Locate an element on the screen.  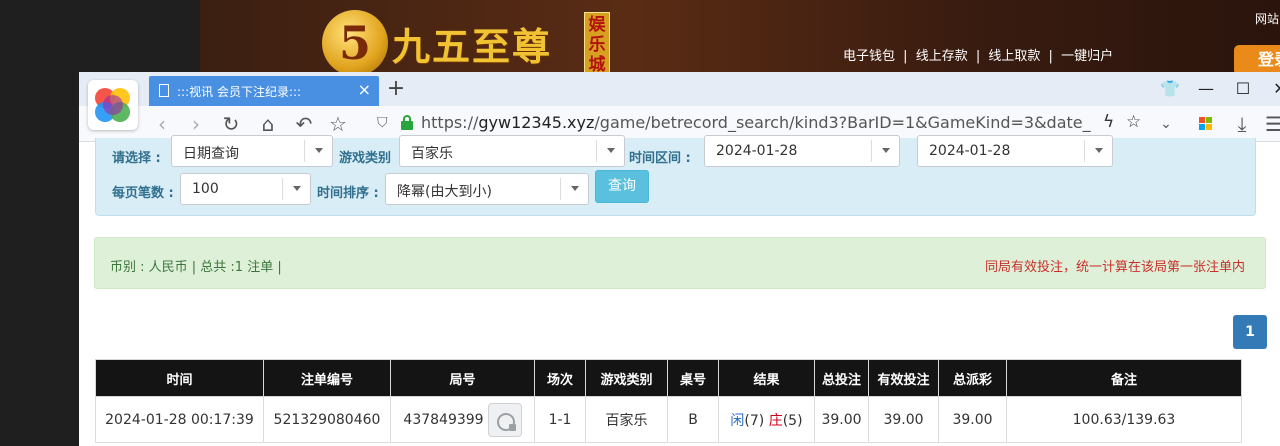
document-icon is located at coordinates (164, 90).